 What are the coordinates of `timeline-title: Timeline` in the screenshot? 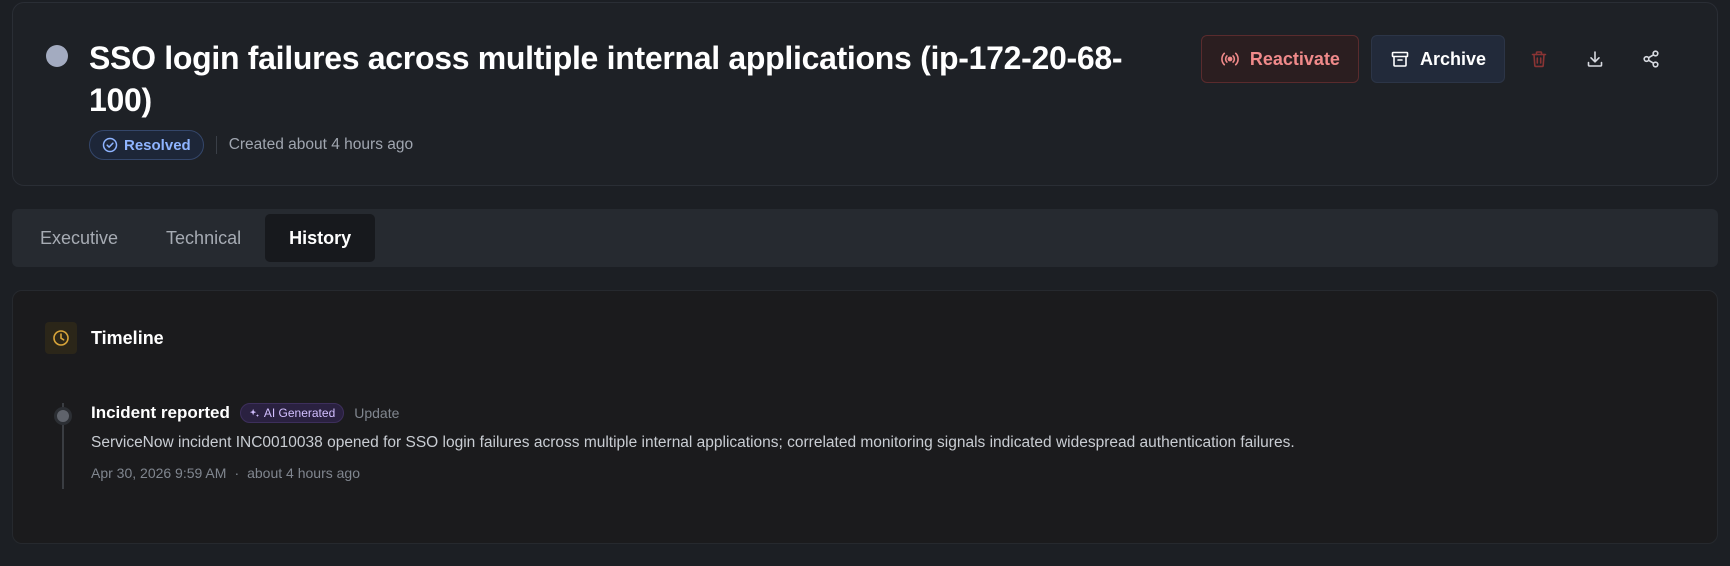 It's located at (127, 337).